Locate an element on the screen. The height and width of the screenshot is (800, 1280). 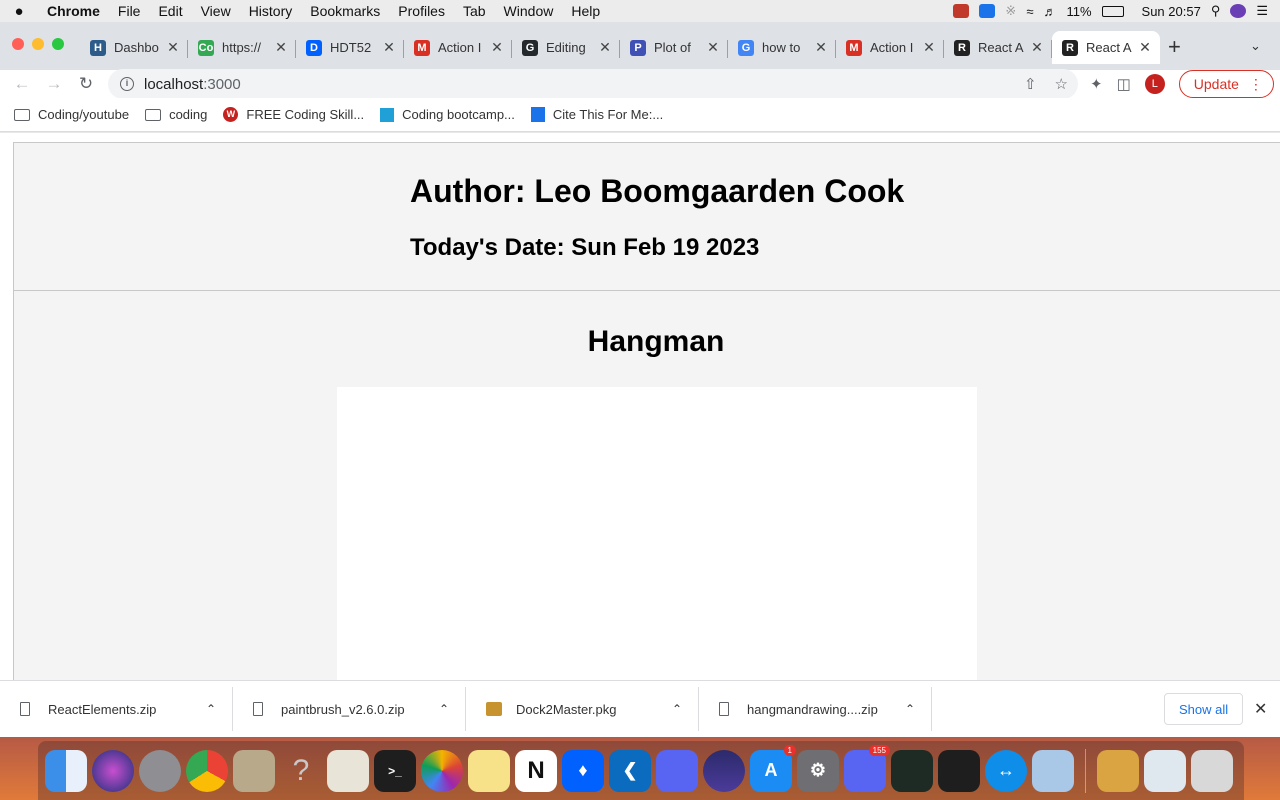
menu-view: View is located at coordinates (216, 11).